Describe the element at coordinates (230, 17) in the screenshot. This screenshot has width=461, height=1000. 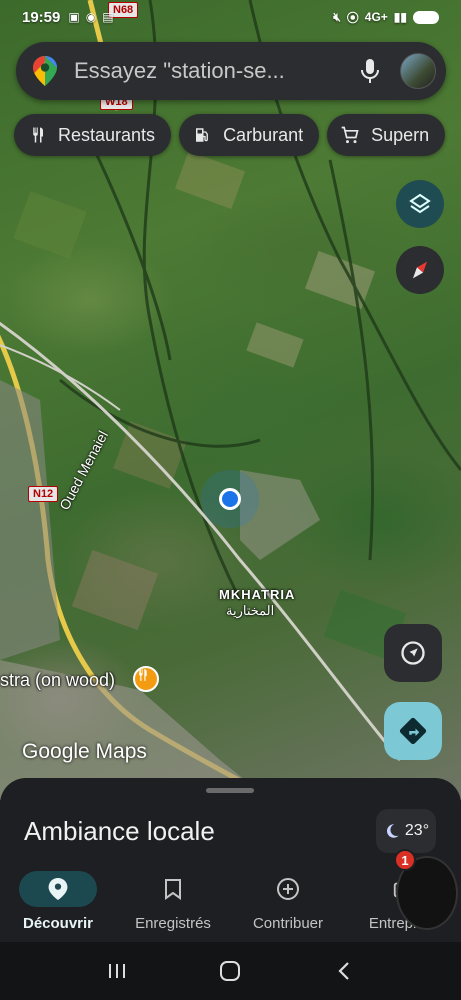
I see `status-bar: 19:59 ▣ ◉ ▤ 🔇︎ ⦿ 4G+ ▮▮` at that location.